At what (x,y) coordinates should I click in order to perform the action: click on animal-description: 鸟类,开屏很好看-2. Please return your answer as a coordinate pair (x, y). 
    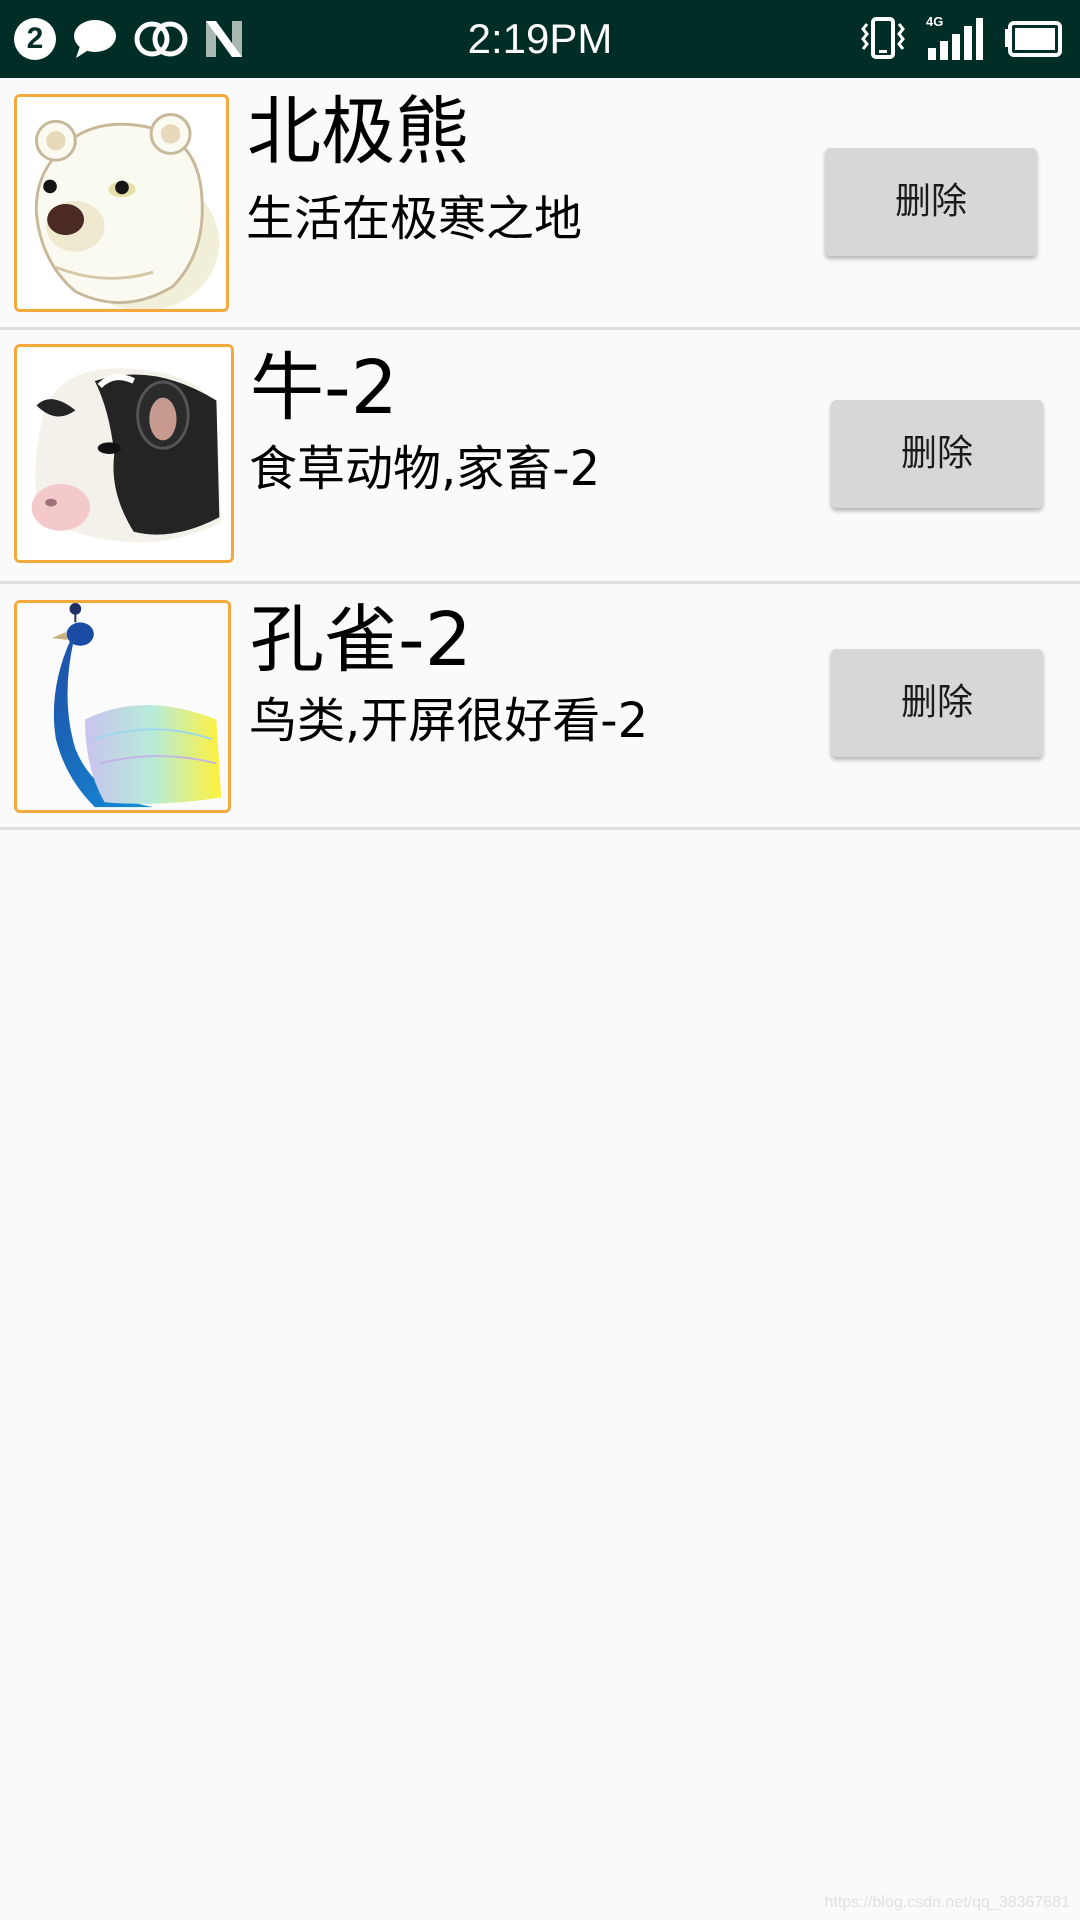
    Looking at the image, I should click on (449, 721).